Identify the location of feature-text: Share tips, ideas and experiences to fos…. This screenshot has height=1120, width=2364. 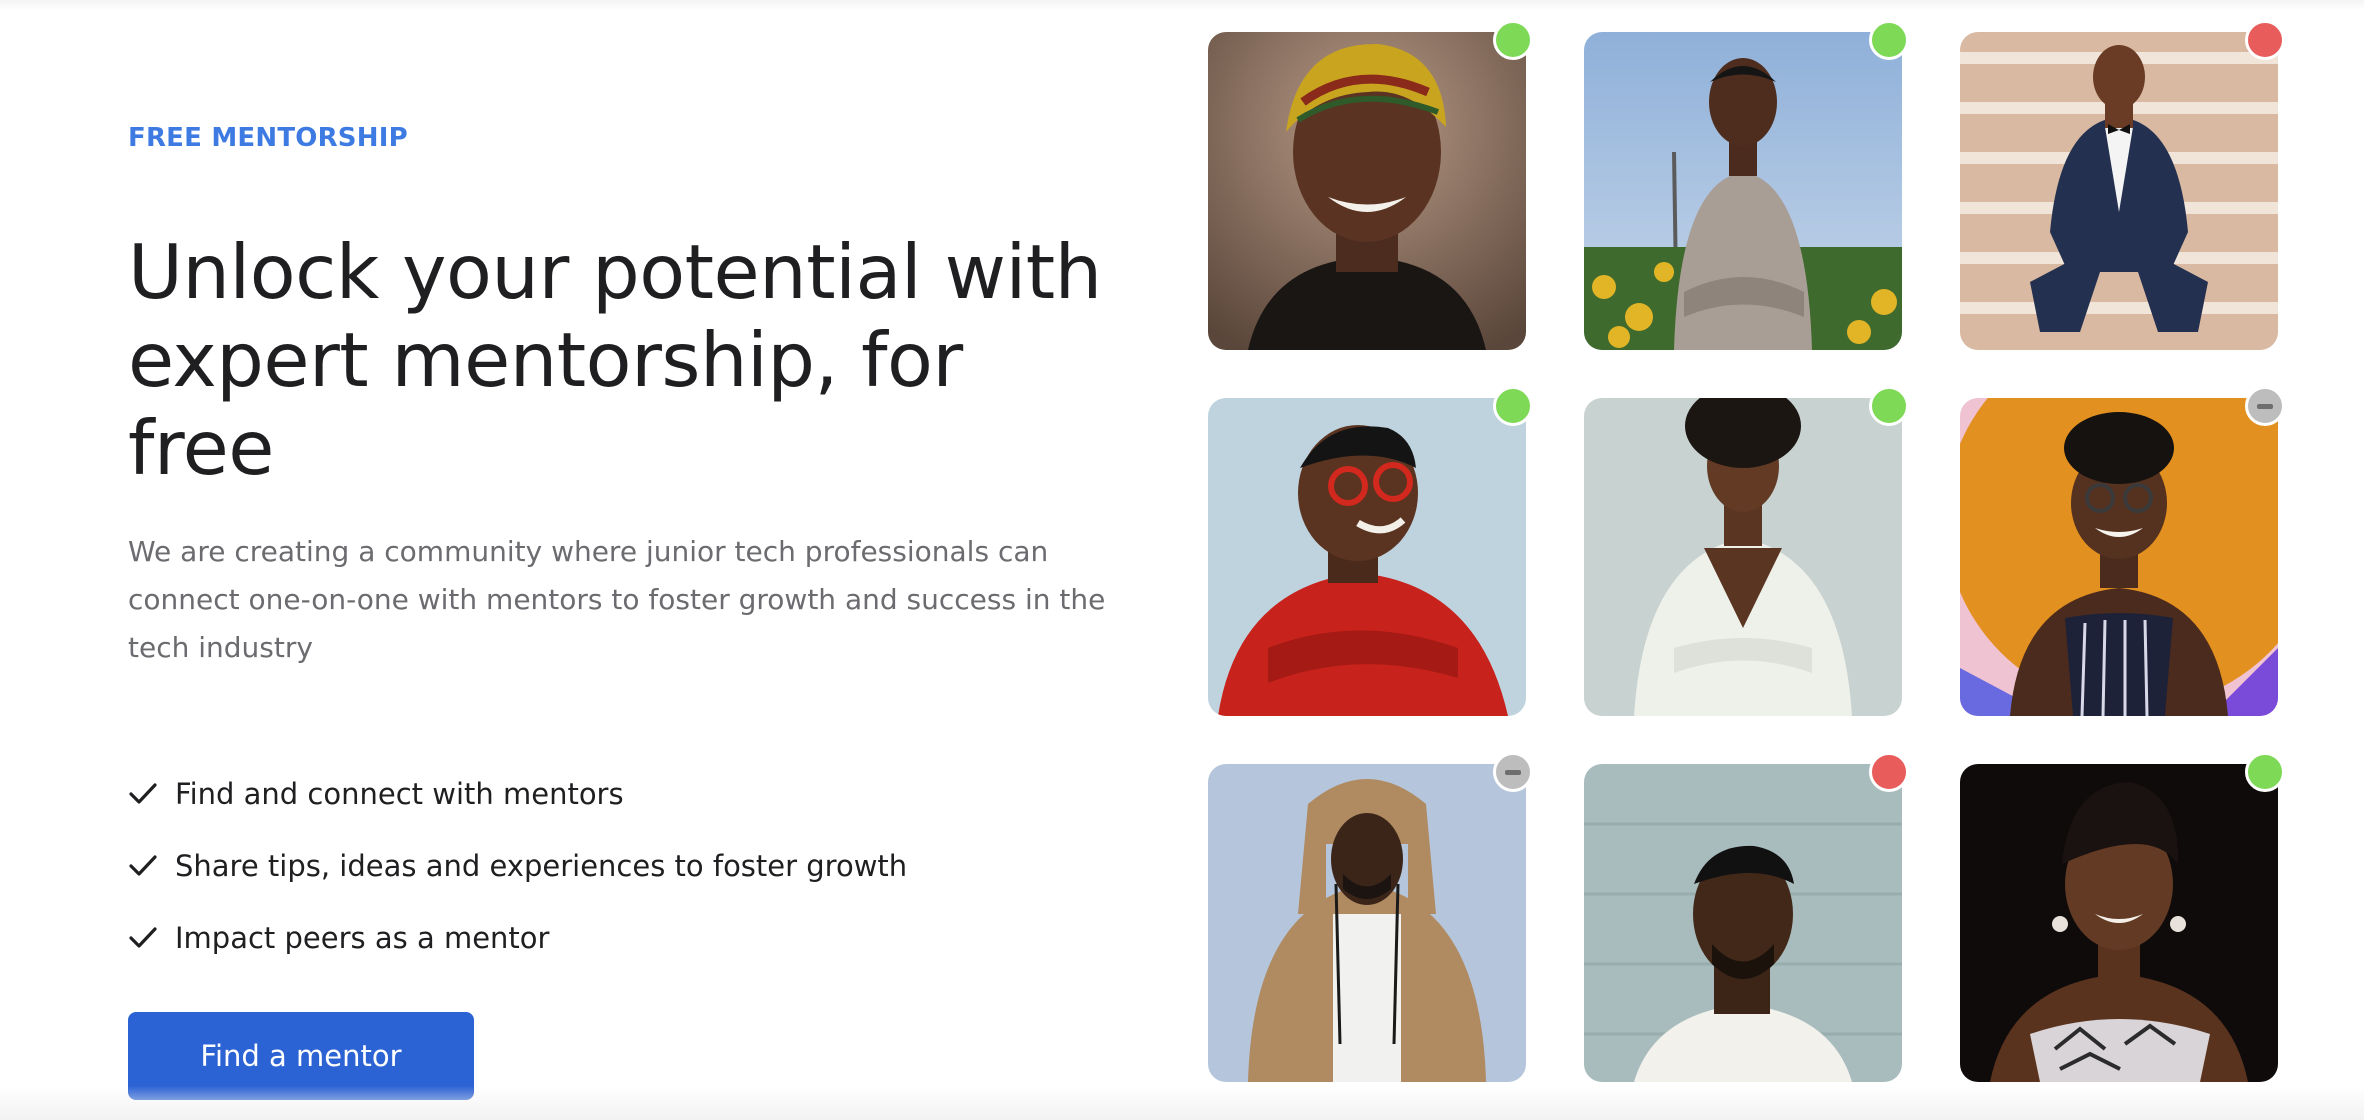
(541, 866).